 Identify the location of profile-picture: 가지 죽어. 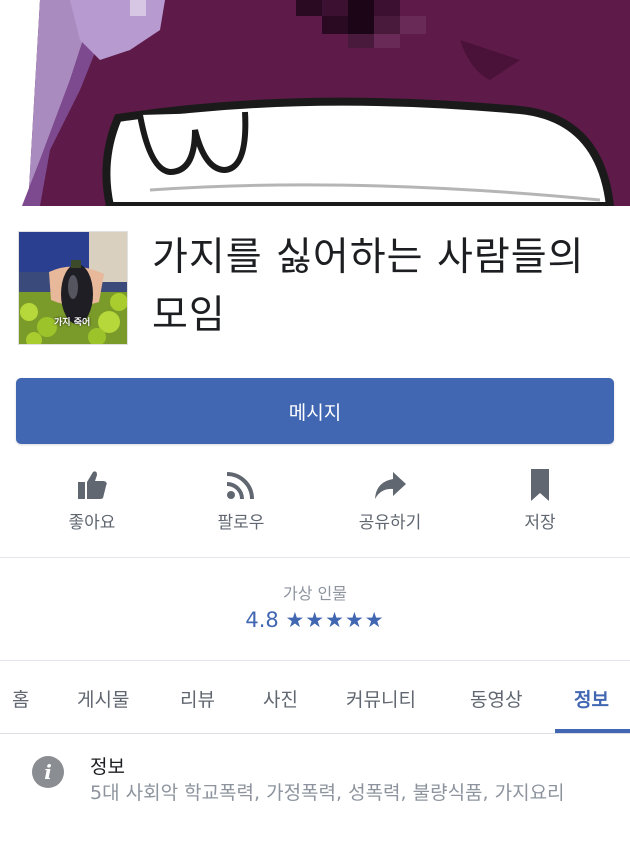
(73, 288).